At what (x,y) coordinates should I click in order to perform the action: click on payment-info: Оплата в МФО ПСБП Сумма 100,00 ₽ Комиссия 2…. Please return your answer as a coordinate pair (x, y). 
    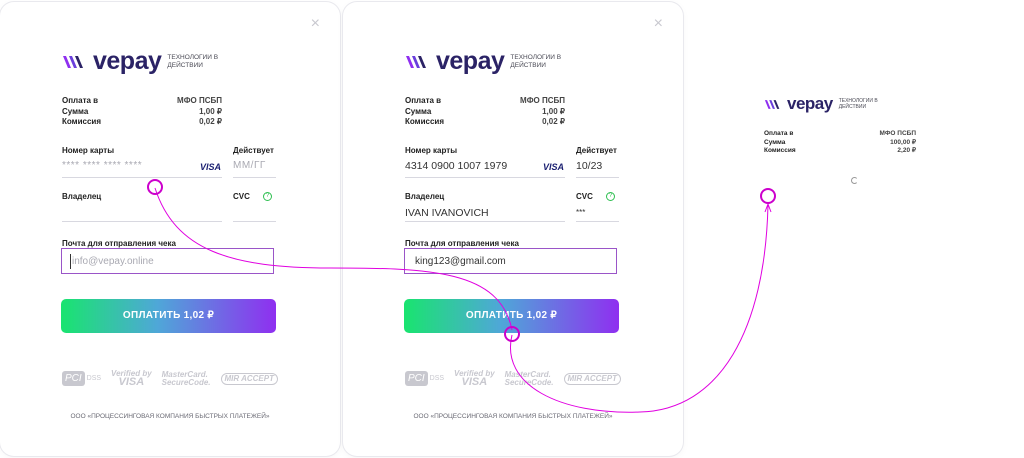
    Looking at the image, I should click on (840, 143).